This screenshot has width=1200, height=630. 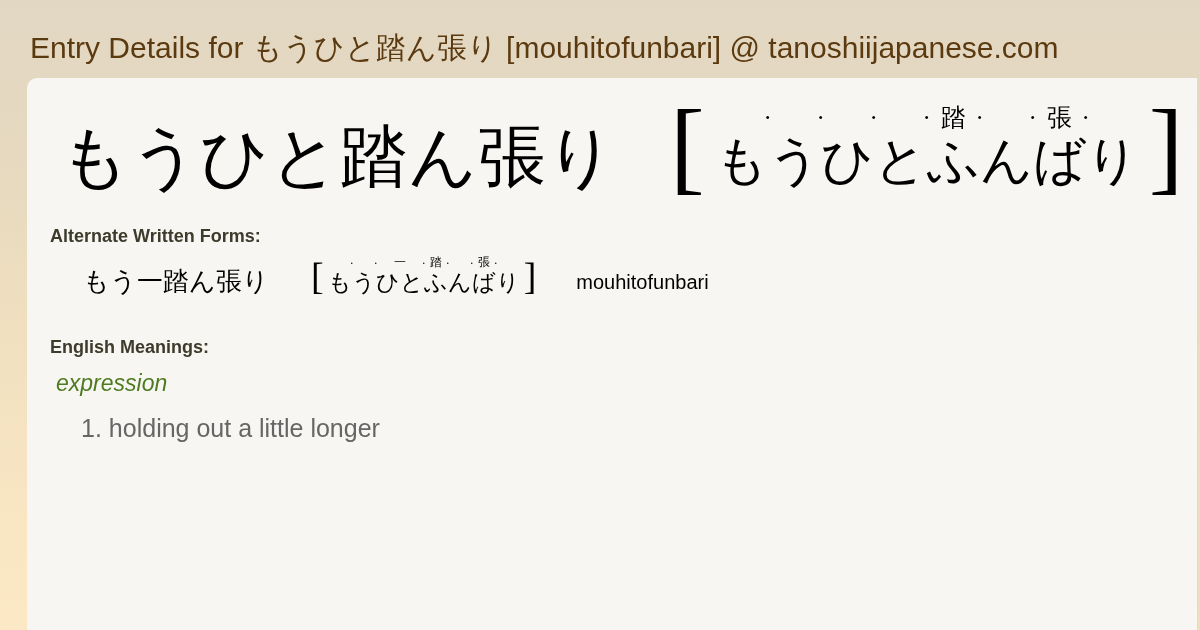 What do you see at coordinates (155, 236) in the screenshot?
I see `section-heading: Alternate Written Forms:` at bounding box center [155, 236].